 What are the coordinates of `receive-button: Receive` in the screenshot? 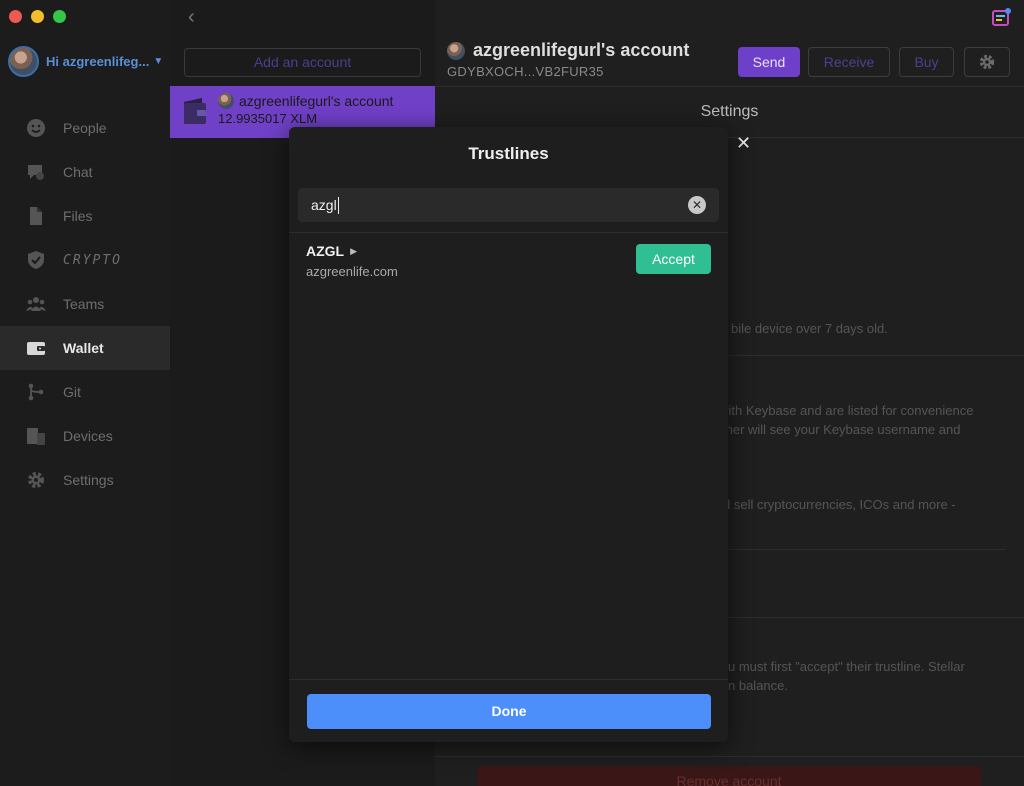 It's located at (849, 62).